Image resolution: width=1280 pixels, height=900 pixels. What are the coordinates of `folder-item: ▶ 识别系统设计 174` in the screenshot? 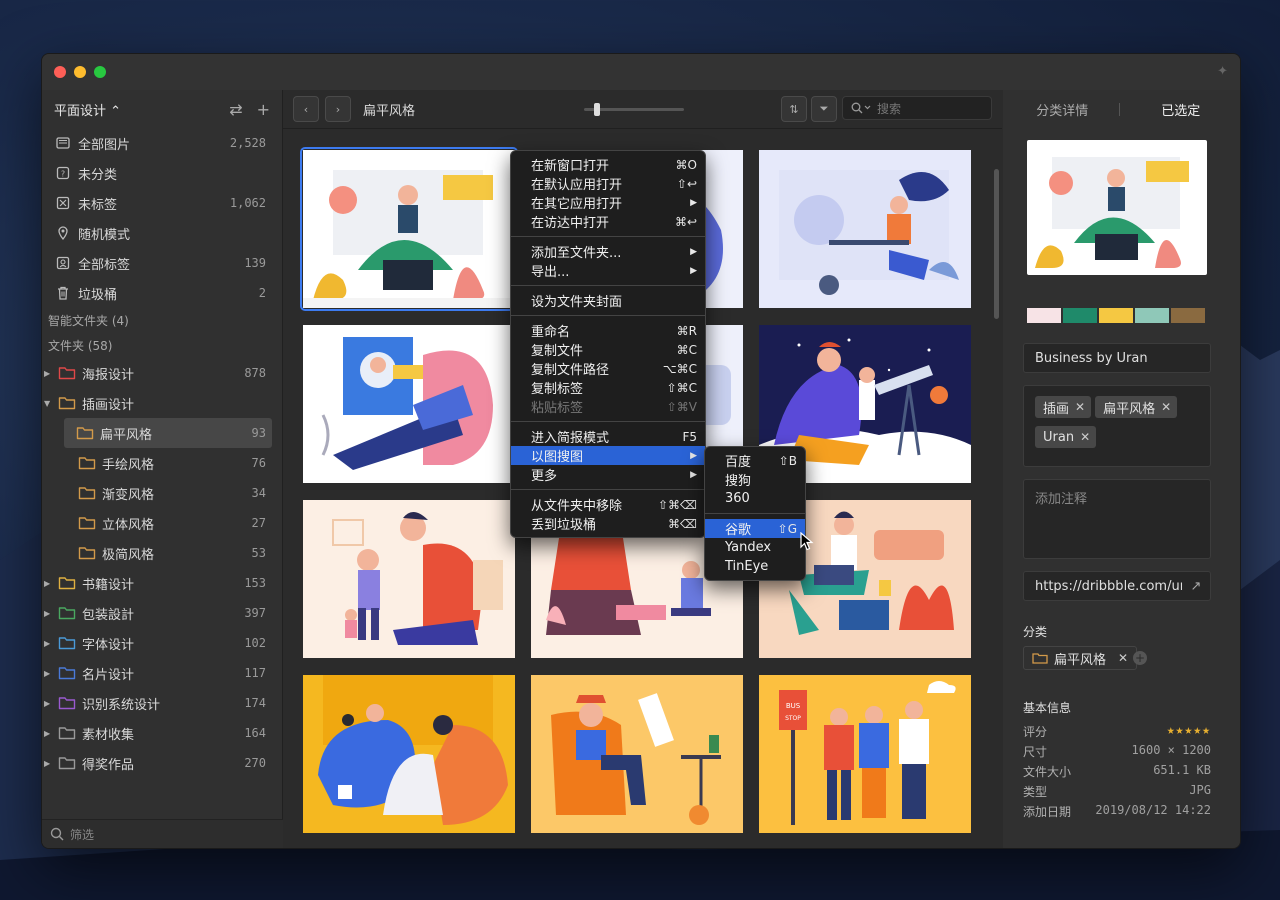 It's located at (162, 703).